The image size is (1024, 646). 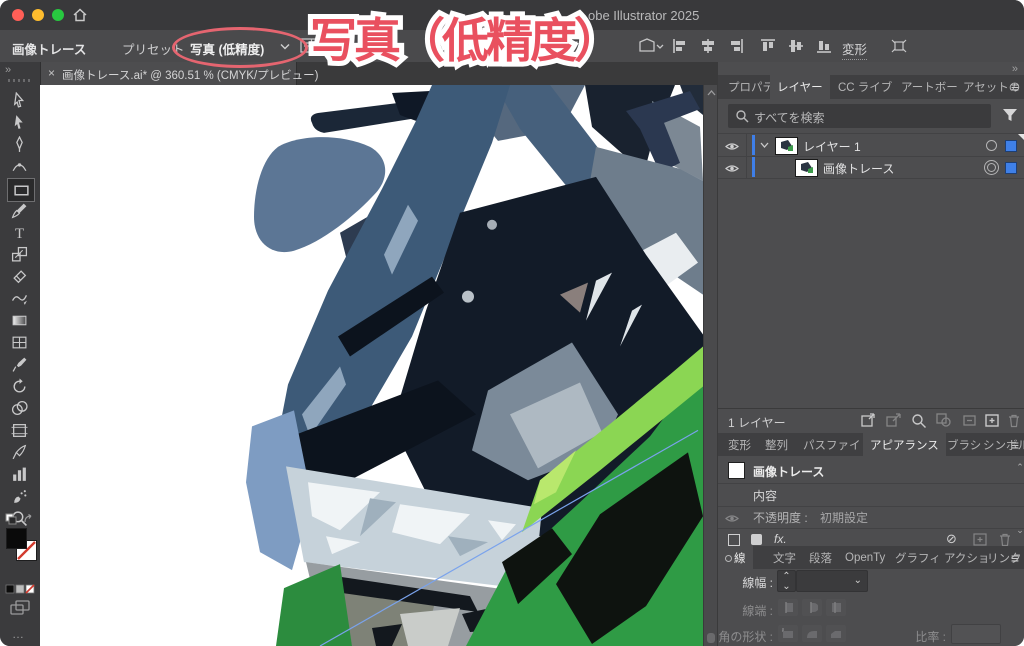 What do you see at coordinates (899, 46) in the screenshot?
I see `transform-reference-icon` at bounding box center [899, 46].